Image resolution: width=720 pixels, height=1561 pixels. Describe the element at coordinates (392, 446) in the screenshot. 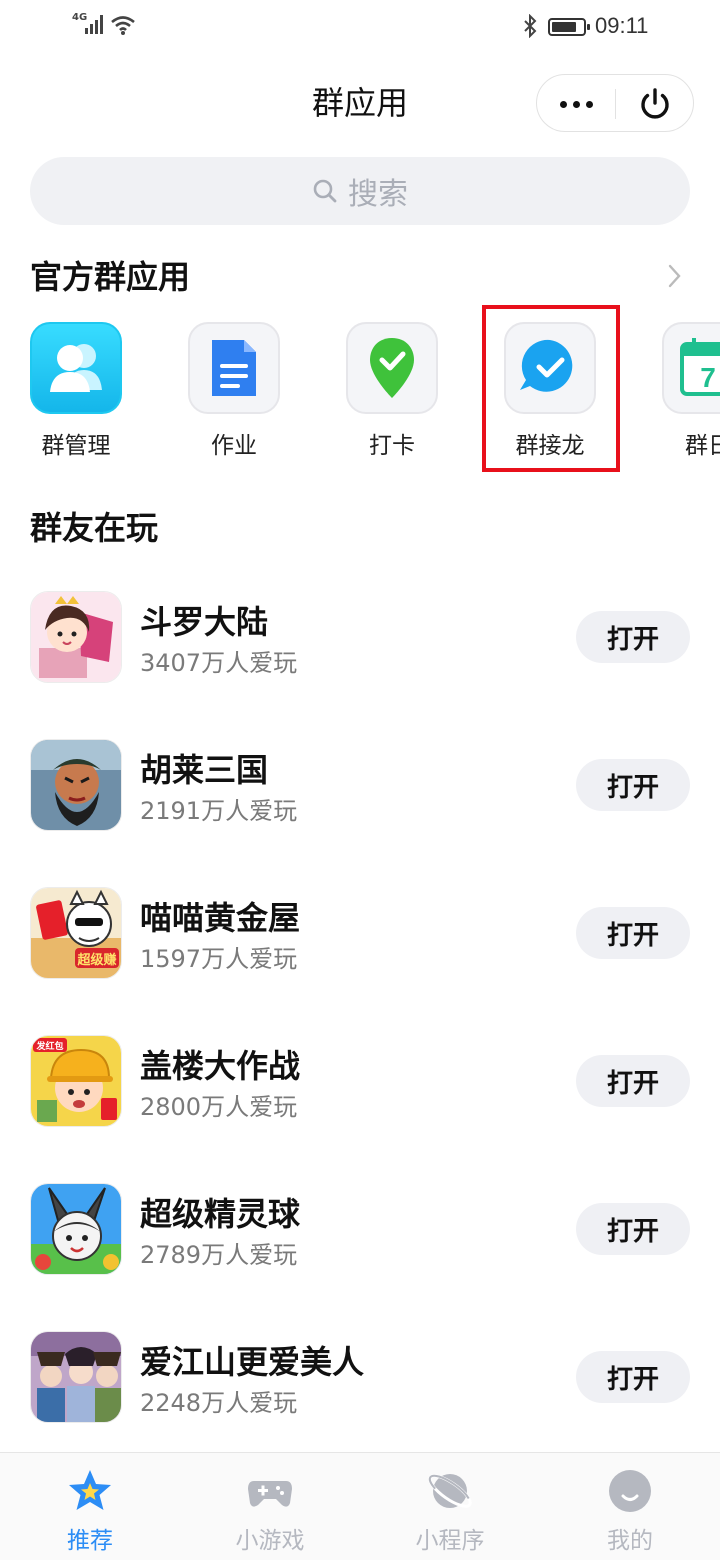

I see `app-label: 打卡` at that location.